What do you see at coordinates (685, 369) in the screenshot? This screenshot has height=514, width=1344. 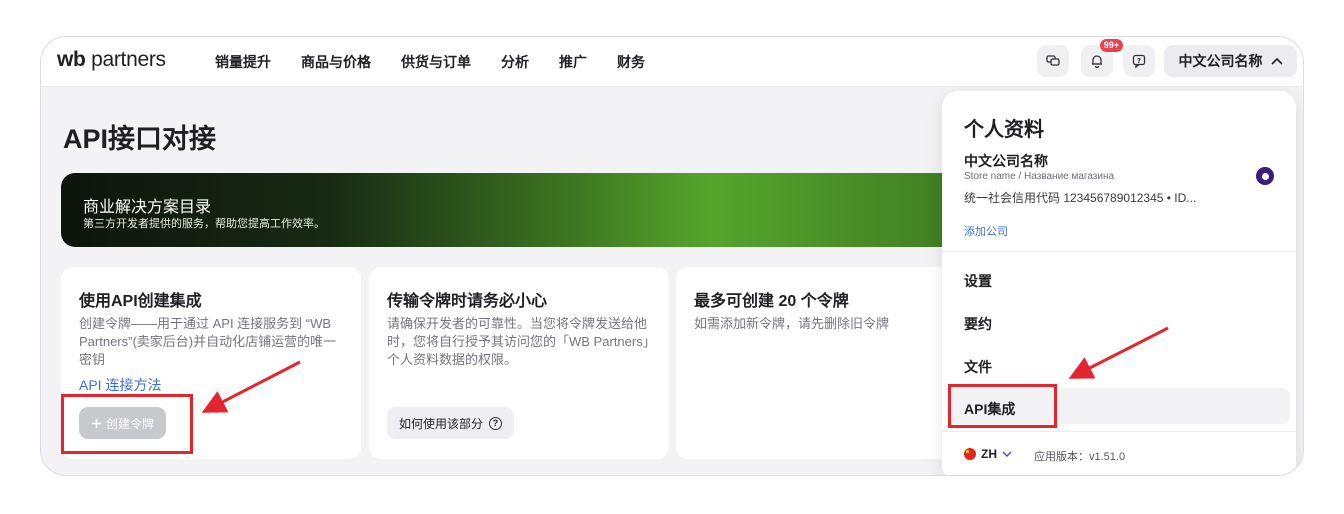 I see `annotation-arrows` at bounding box center [685, 369].